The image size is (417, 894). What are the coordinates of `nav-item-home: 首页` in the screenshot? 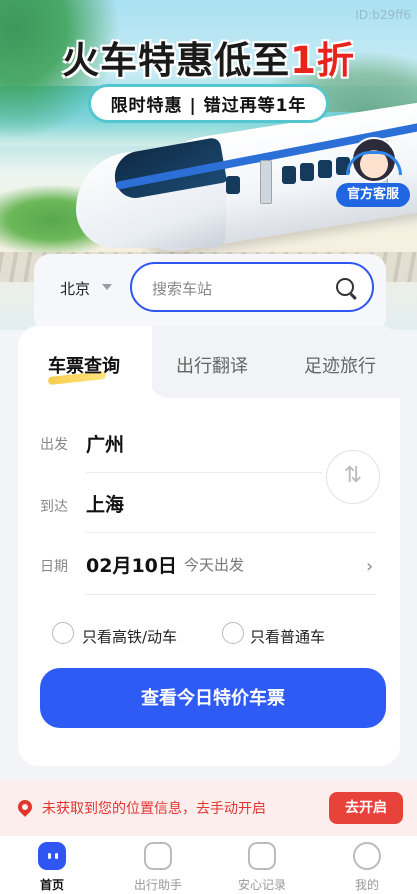 It's located at (52, 867).